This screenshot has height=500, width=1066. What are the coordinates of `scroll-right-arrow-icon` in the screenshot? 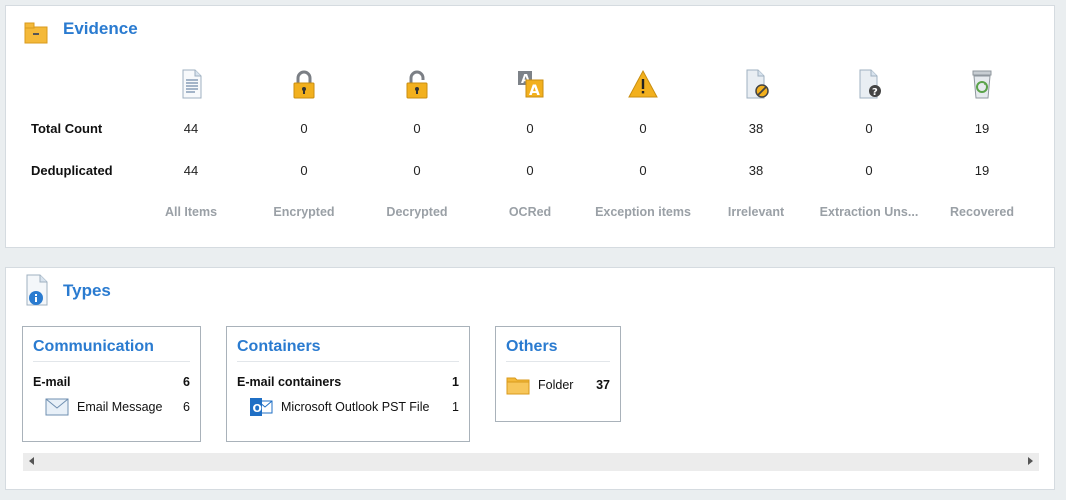 It's located at (1030, 461).